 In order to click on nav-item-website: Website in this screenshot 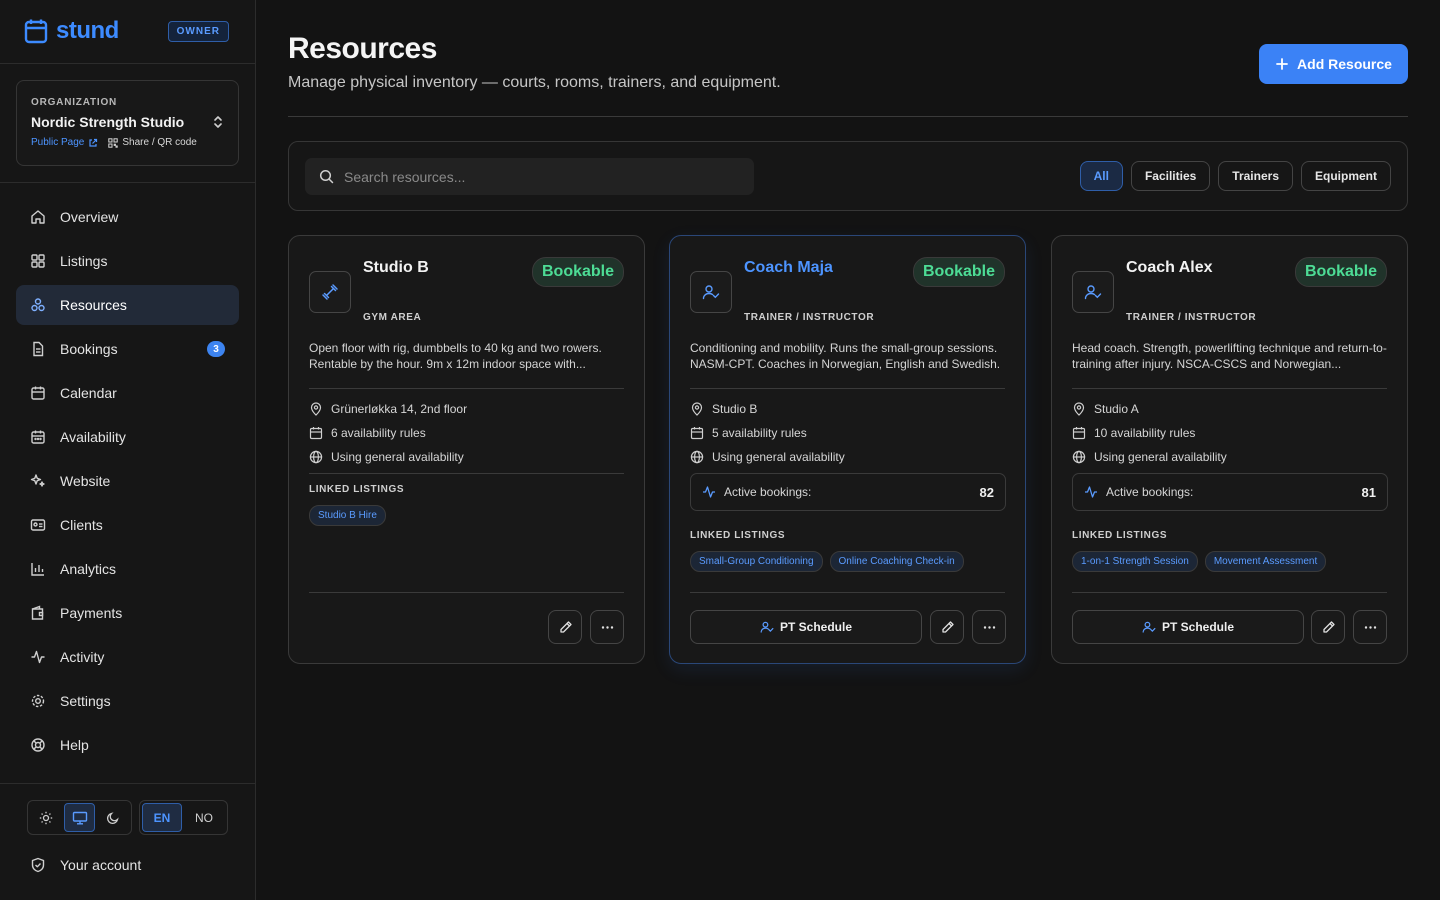, I will do `click(127, 481)`.